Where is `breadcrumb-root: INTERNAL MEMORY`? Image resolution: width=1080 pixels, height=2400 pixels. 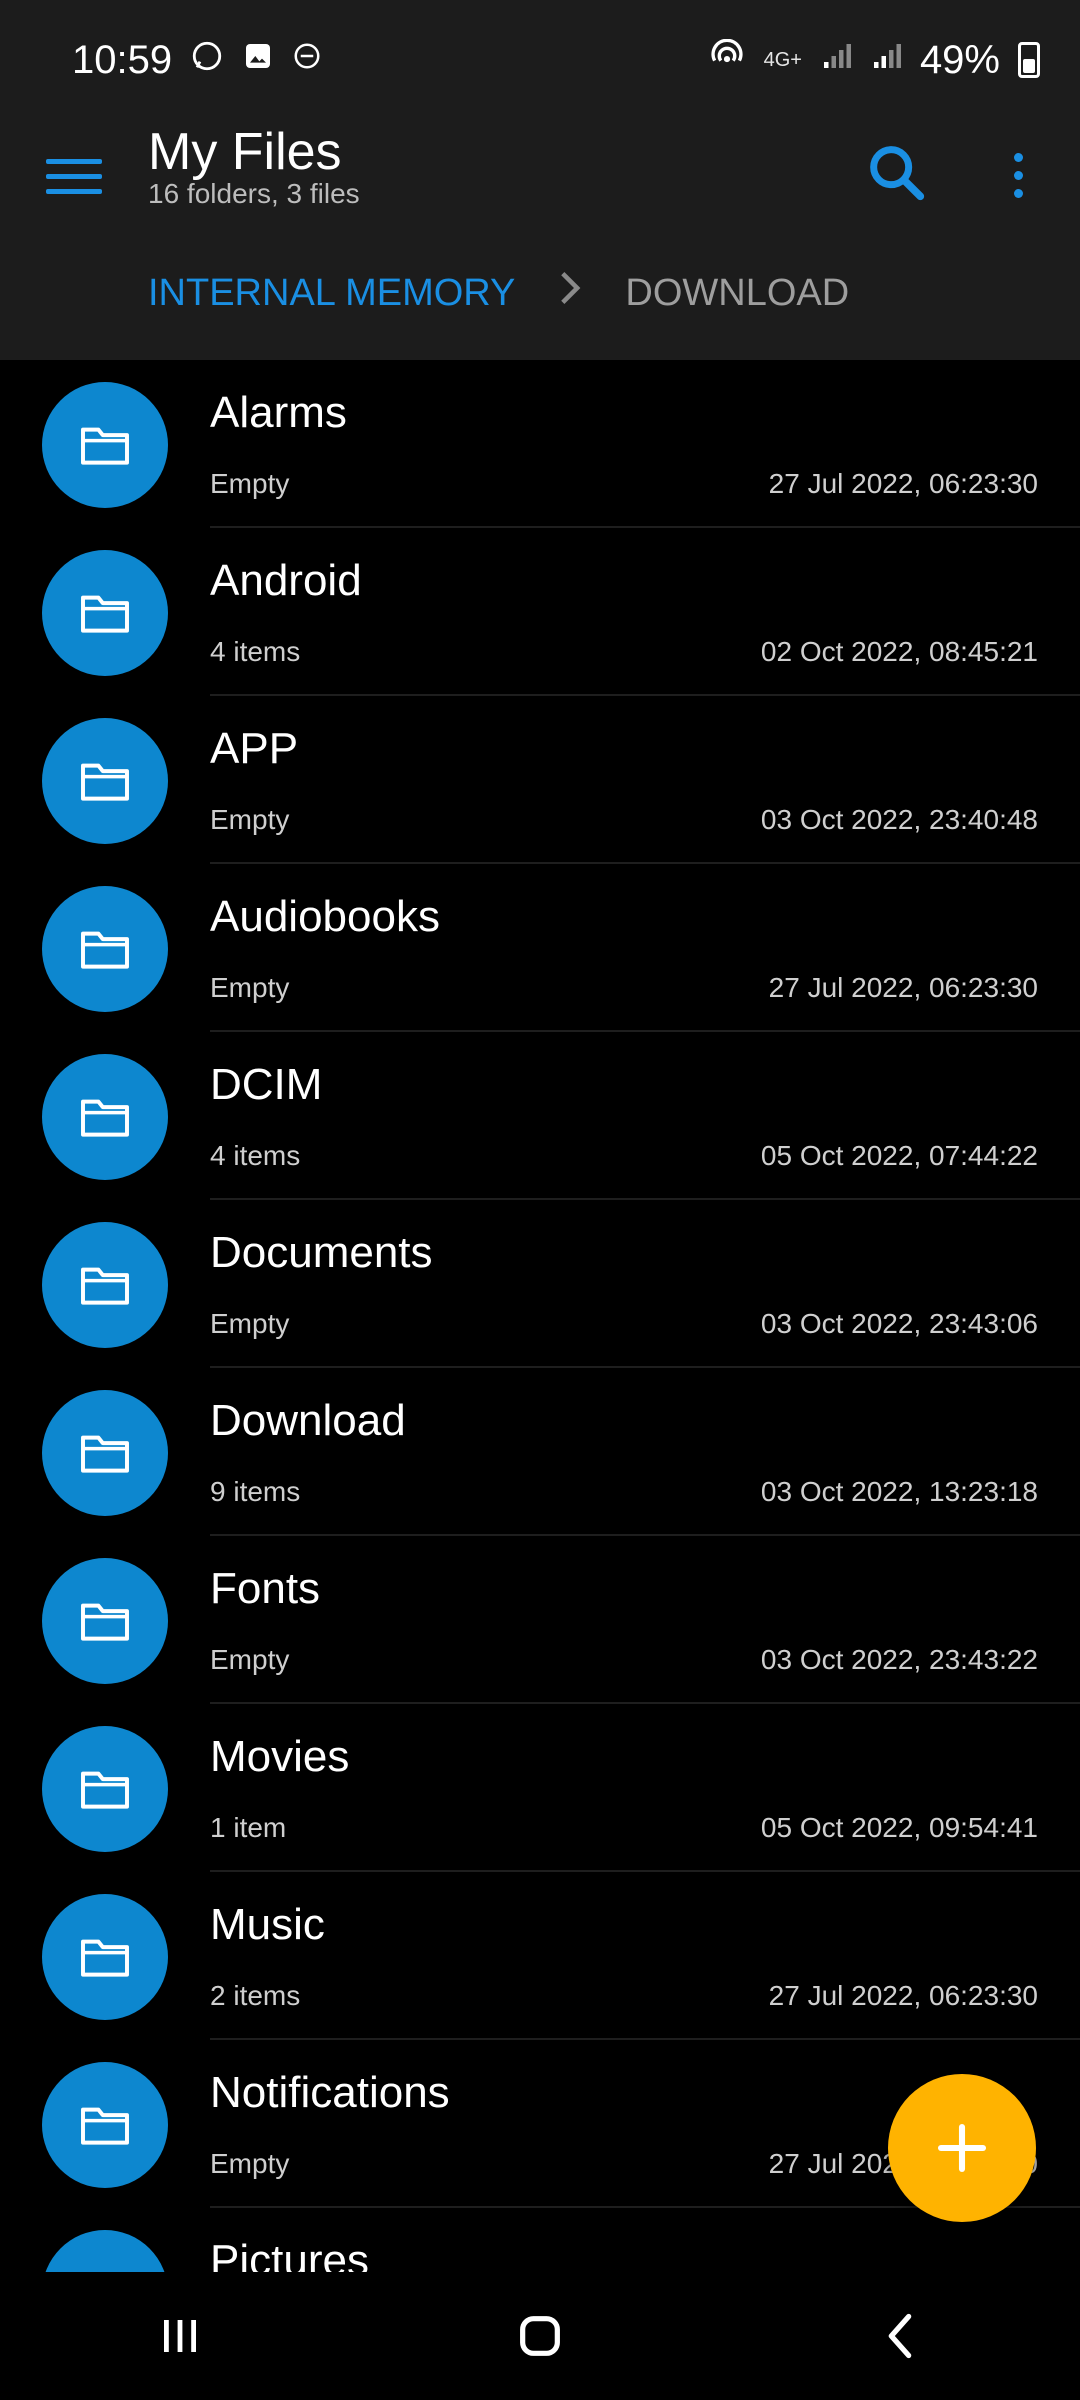
breadcrumb-root: INTERNAL MEMORY is located at coordinates (331, 293).